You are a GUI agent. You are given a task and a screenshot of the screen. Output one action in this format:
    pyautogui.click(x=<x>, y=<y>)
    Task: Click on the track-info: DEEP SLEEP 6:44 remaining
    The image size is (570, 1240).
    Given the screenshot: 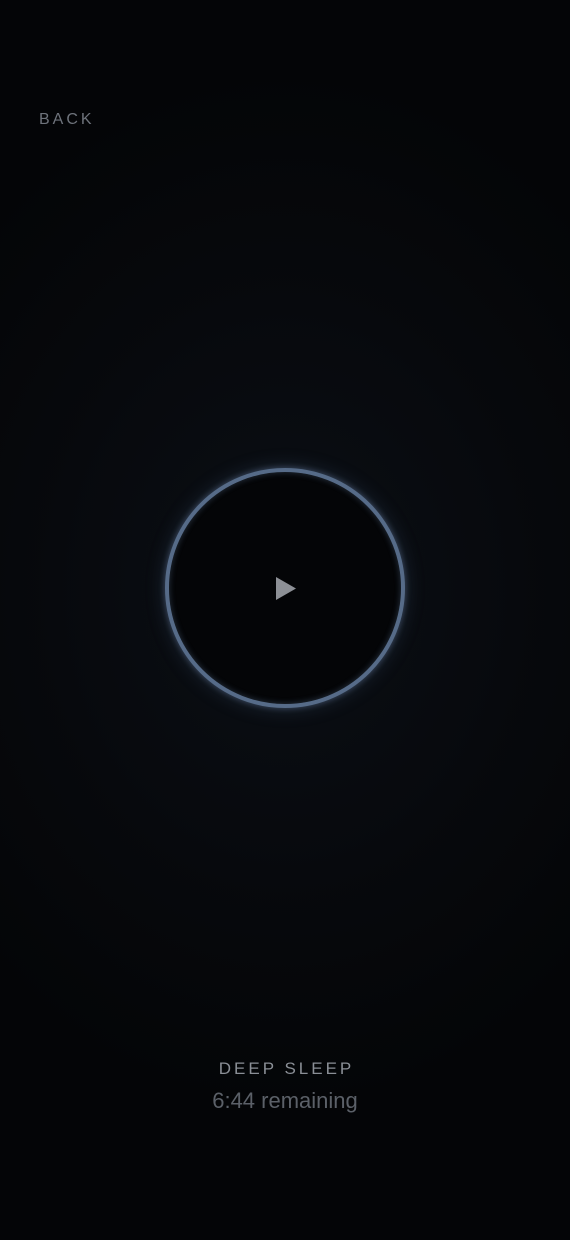 What is the action you would take?
    pyautogui.click(x=285, y=1086)
    